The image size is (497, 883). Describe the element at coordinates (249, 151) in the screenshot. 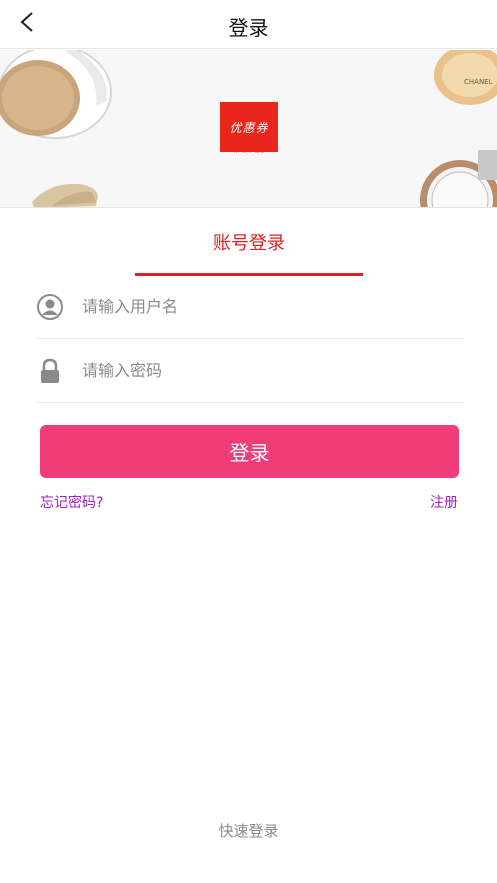

I see `logo-tagline: 券•返利•自营` at that location.